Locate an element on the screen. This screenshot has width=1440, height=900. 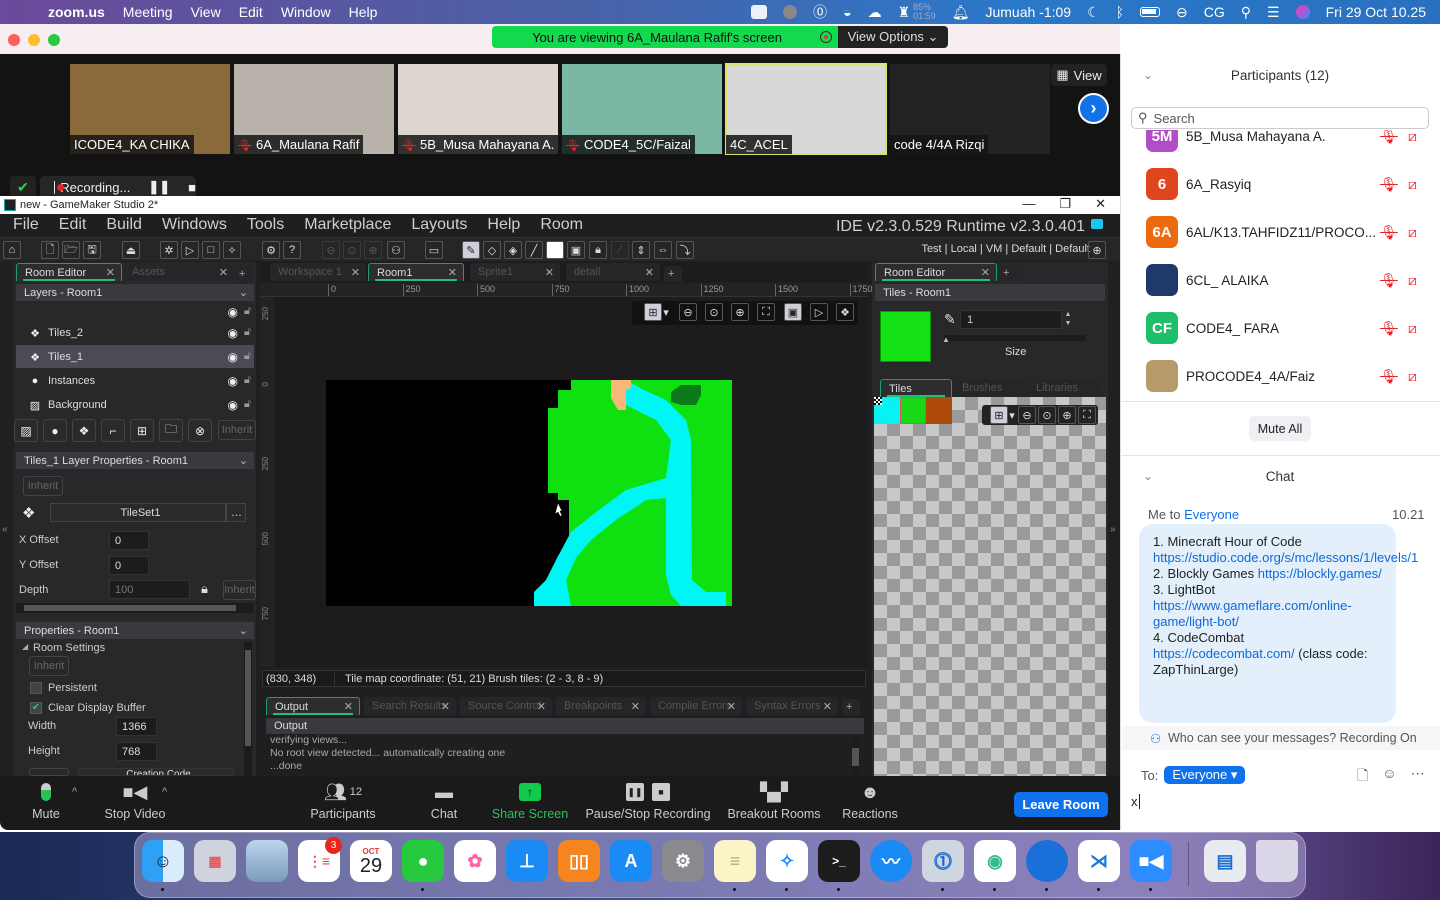
gm-close-button: ✕ is located at coordinates (1100, 204).